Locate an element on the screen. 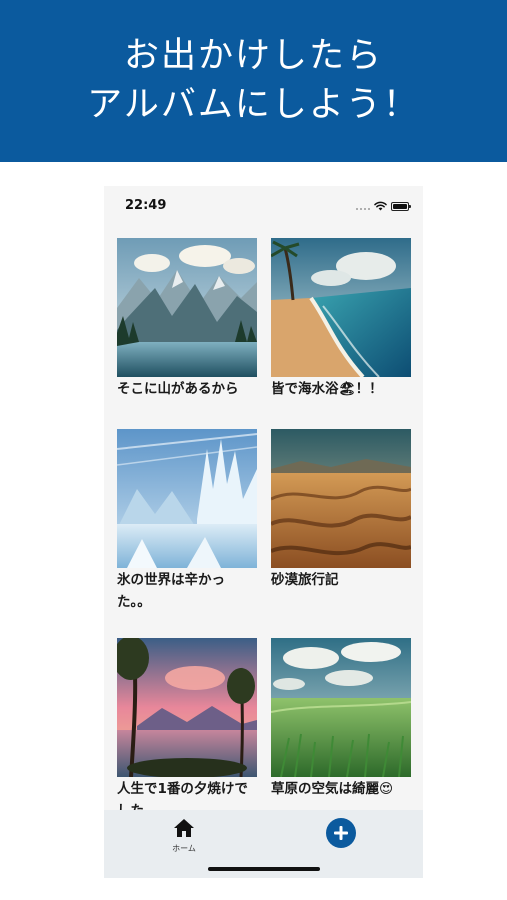 The width and height of the screenshot is (507, 900). status-bar: 22:49 is located at coordinates (263, 206).